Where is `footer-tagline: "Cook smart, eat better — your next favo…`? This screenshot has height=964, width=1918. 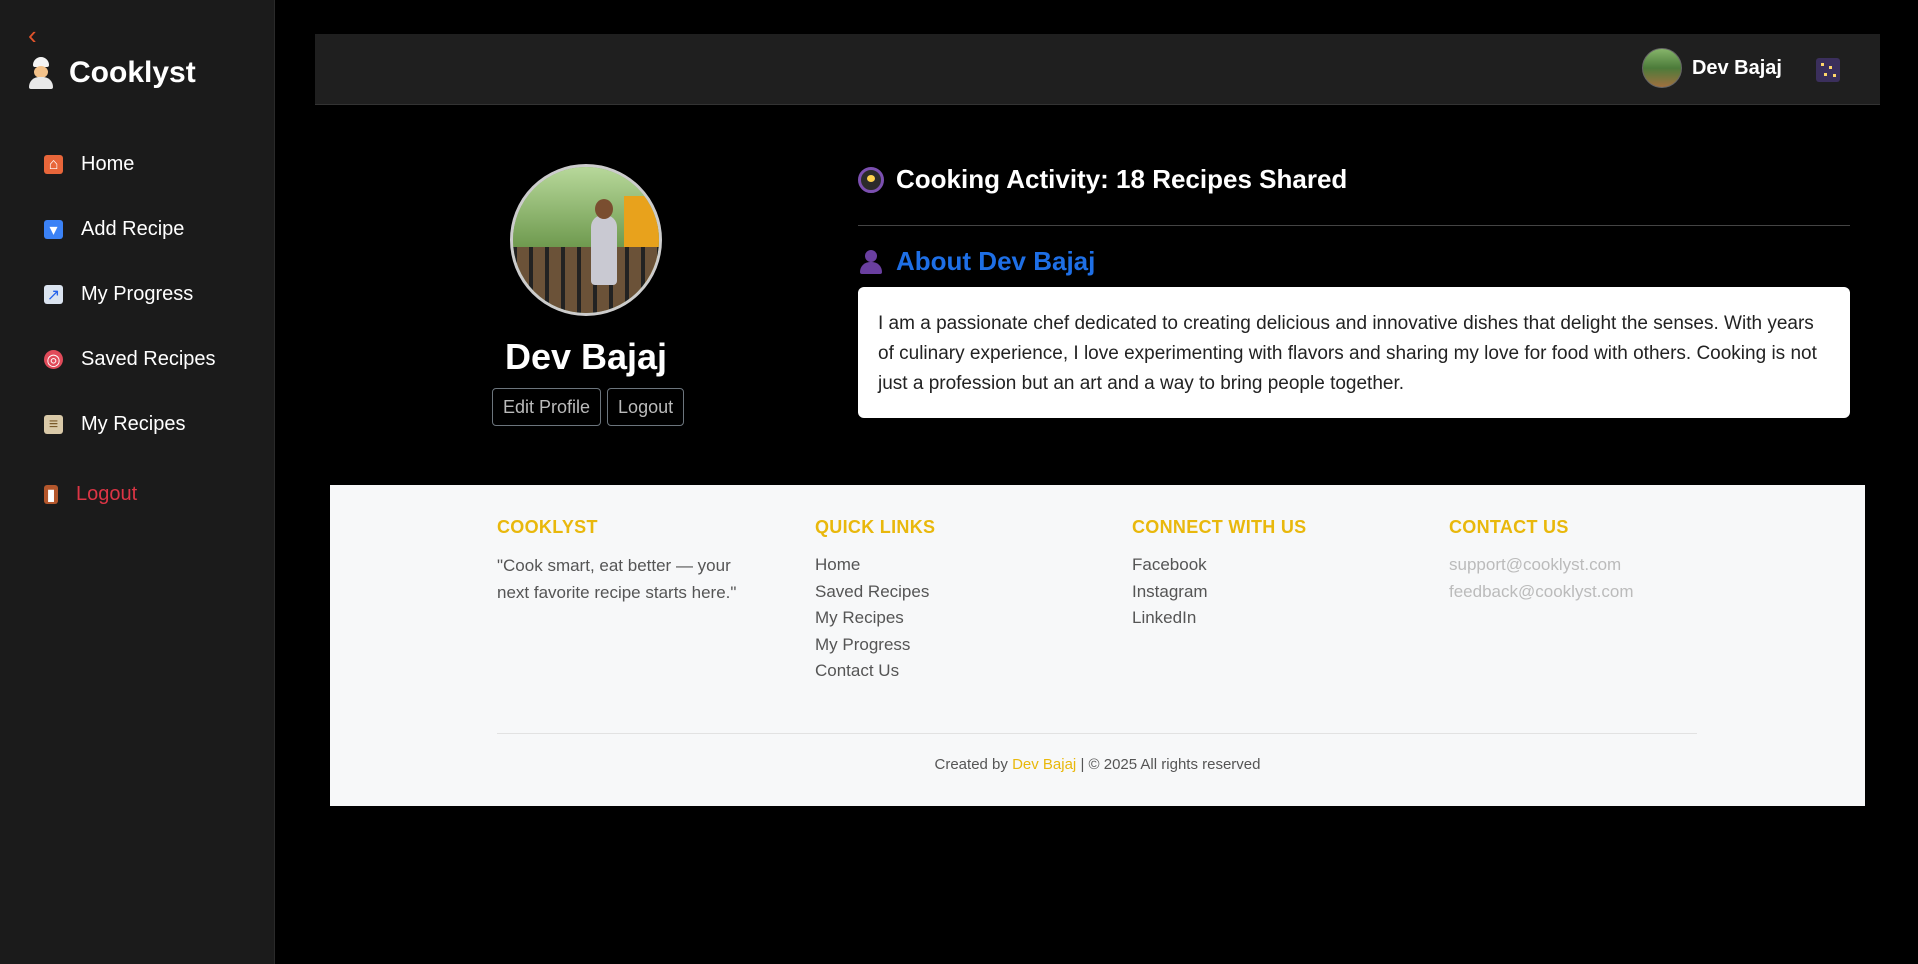
footer-tagline: "Cook smart, eat better — your next favo… is located at coordinates (617, 579).